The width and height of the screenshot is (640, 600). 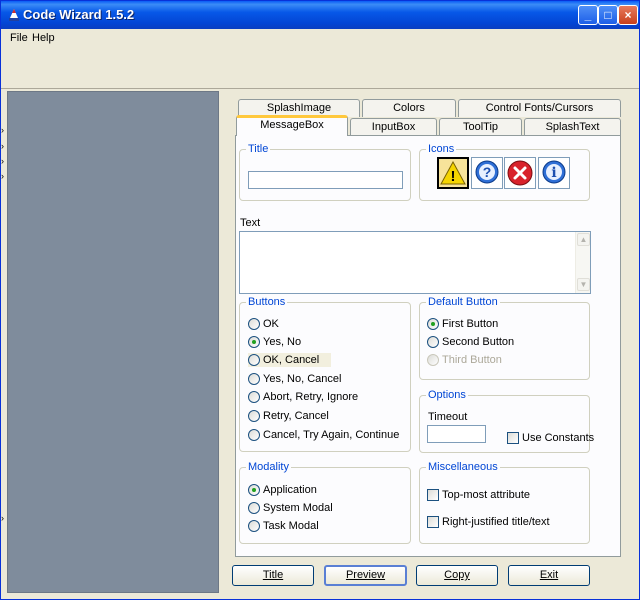 What do you see at coordinates (520, 173) in the screenshot?
I see `icon-option-error` at bounding box center [520, 173].